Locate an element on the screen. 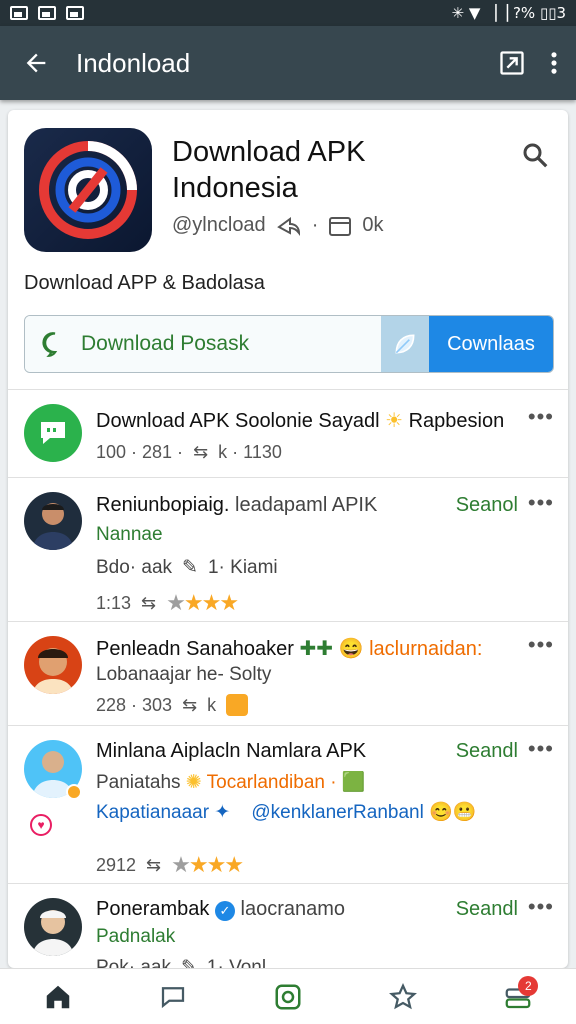 This screenshot has height=1024, width=576. chat-bubble-icon is located at coordinates (50, 344).